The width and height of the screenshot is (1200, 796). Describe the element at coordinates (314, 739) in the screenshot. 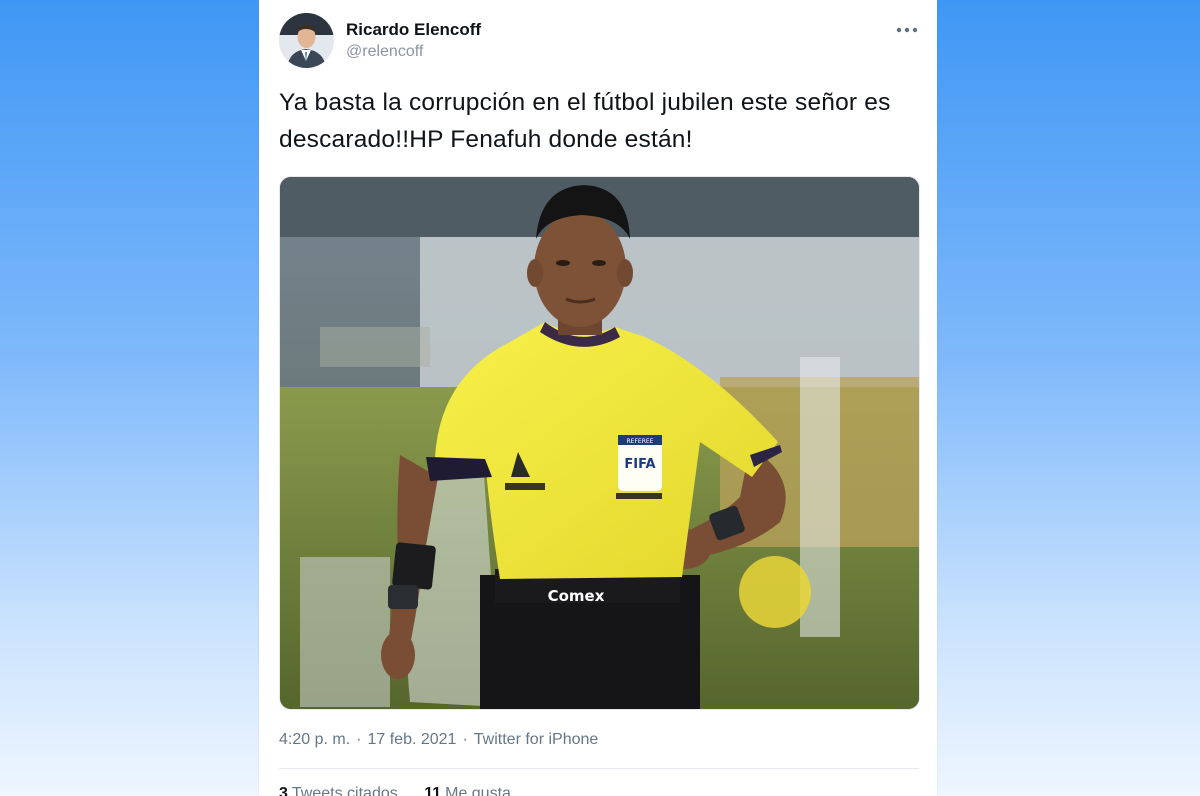

I see `tweet-time: 4:20 p. m.` at that location.